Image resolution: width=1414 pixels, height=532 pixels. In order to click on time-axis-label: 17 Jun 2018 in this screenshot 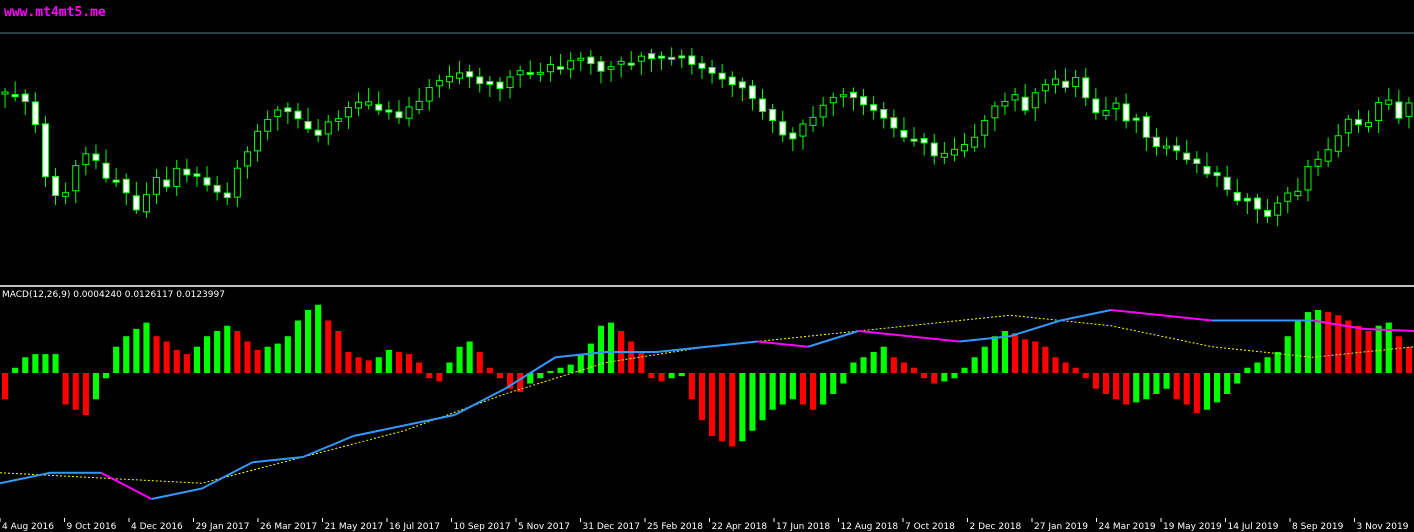, I will do `click(803, 527)`.